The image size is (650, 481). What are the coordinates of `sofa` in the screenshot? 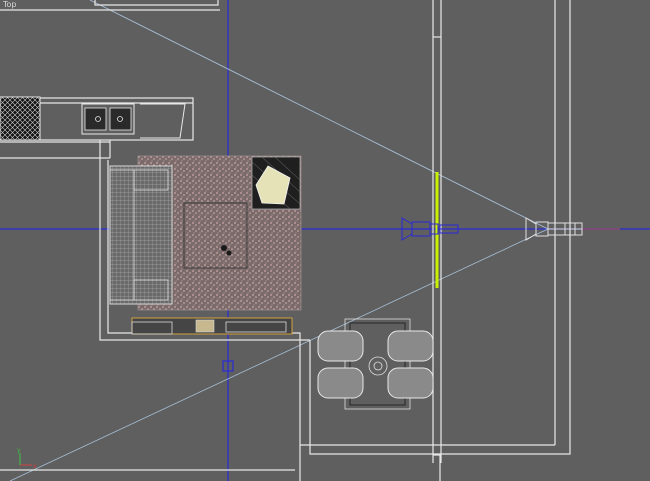 It's located at (141, 235).